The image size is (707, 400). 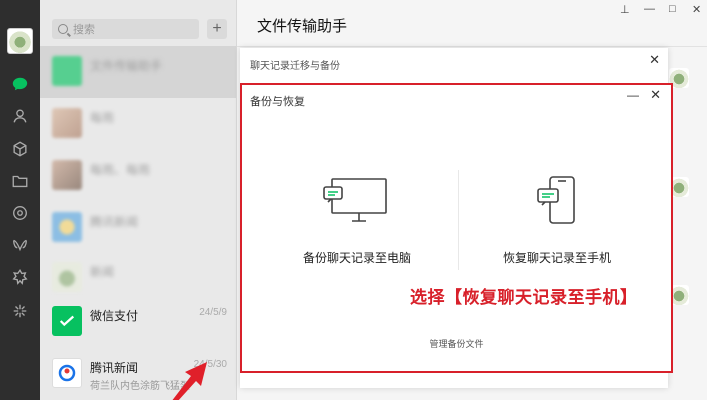 I want to click on mini-program-icon, so click(x=20, y=311).